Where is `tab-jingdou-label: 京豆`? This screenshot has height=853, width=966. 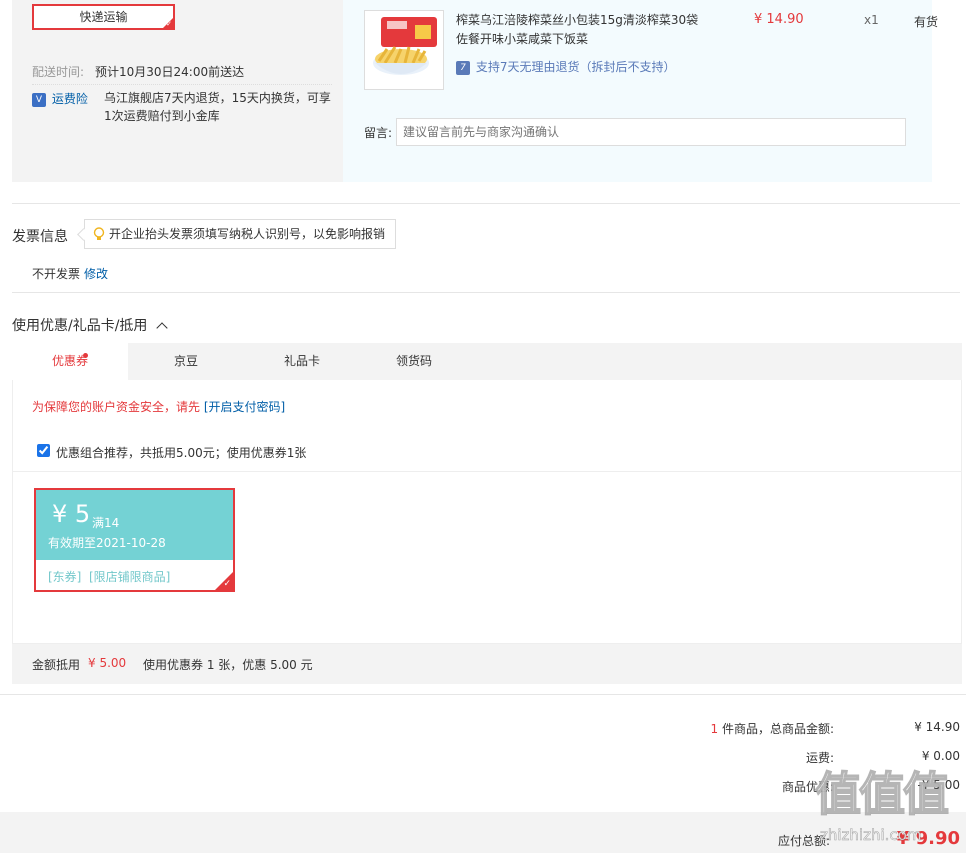 tab-jingdou-label: 京豆 is located at coordinates (185, 361).